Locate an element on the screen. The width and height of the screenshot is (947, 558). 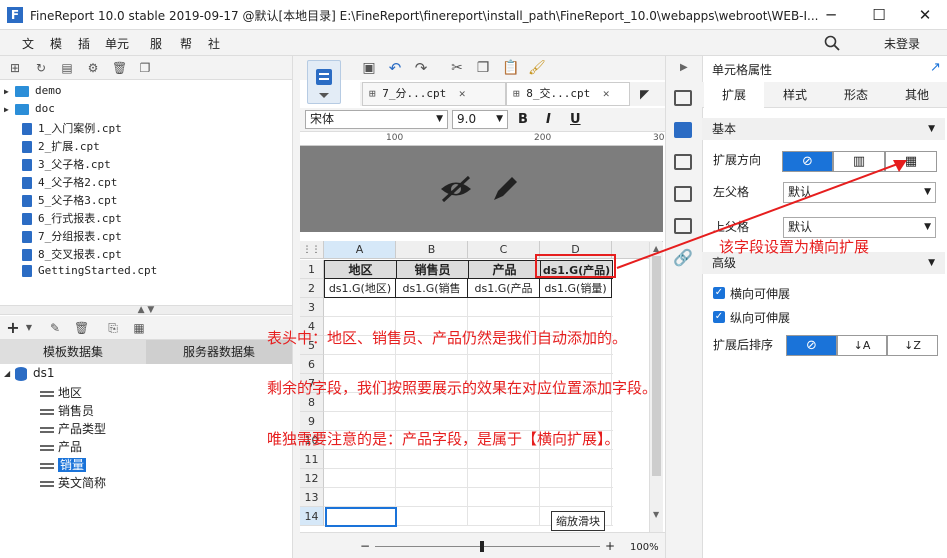
tab-other: 其他 is located at coordinates (917, 95).